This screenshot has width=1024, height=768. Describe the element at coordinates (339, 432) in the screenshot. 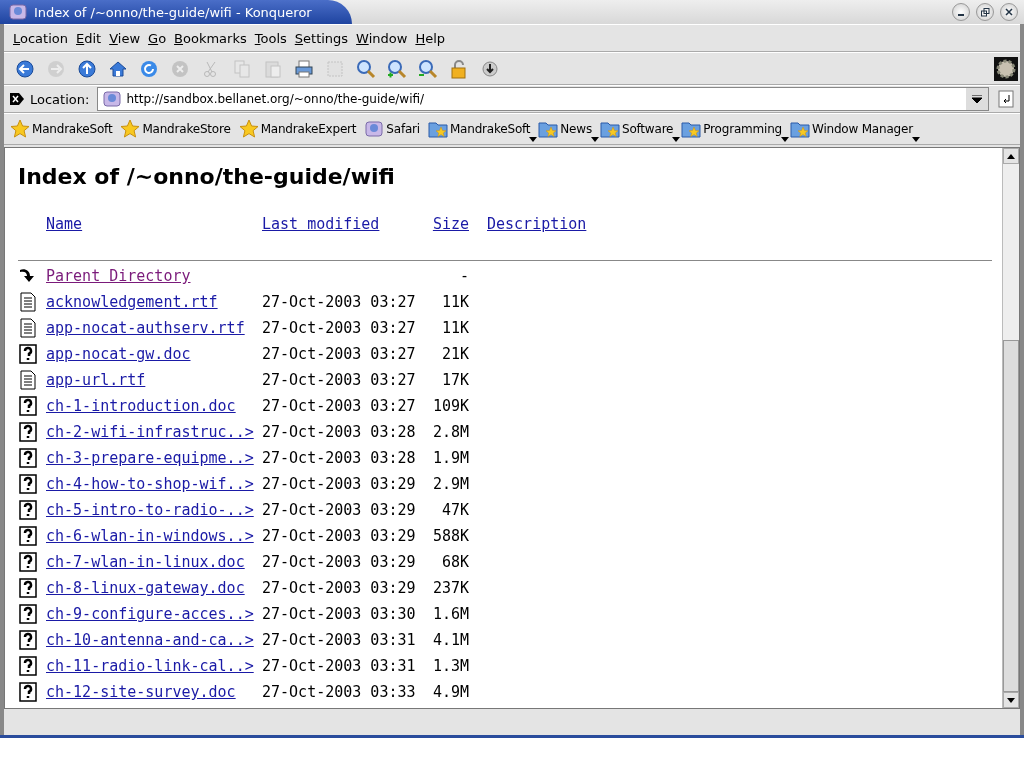

I see `modified-date: 27-Oct-2003 03:28` at that location.